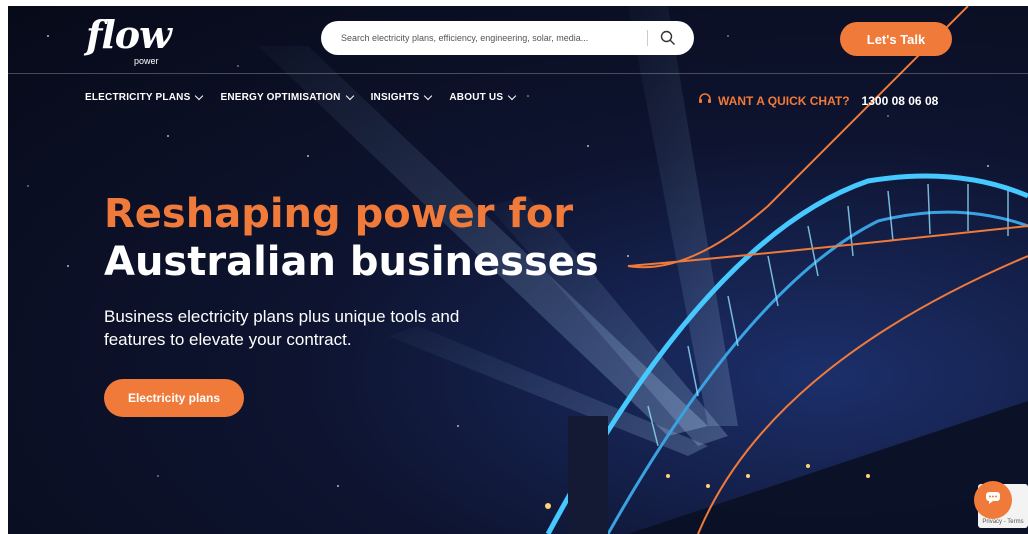 The height and width of the screenshot is (534, 1028). I want to click on header-divider, so click(518, 73).